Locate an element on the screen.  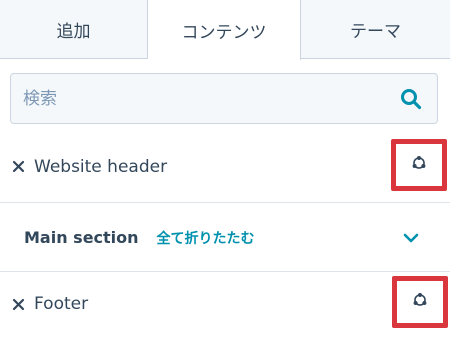
chevron-down-icon is located at coordinates (411, 238).